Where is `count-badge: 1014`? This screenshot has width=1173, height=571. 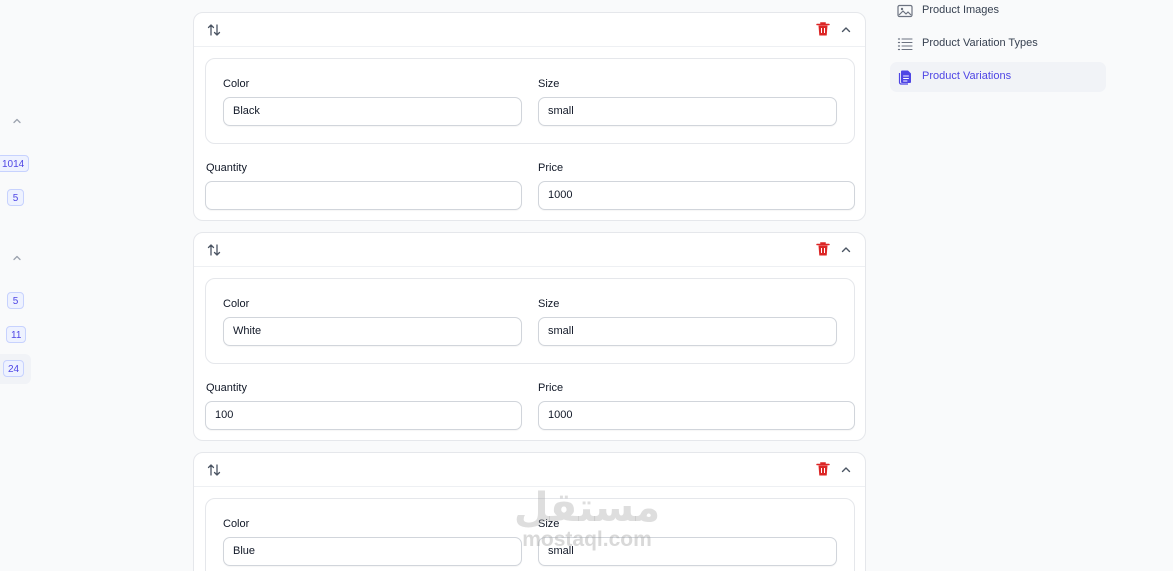 count-badge: 1014 is located at coordinates (15, 163).